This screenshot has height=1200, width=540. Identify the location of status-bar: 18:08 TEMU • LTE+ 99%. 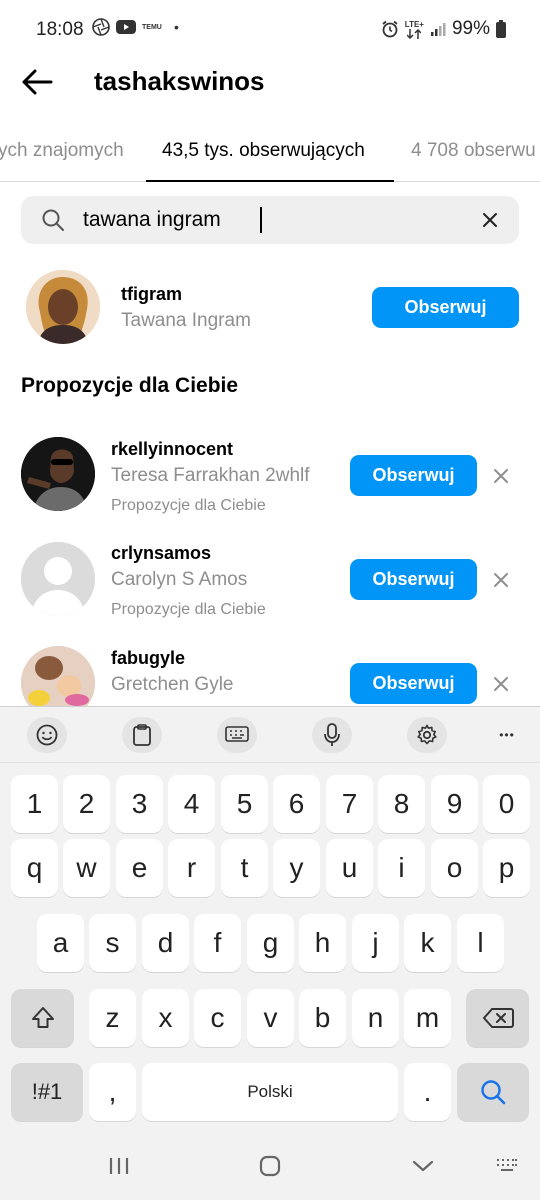
(270, 30).